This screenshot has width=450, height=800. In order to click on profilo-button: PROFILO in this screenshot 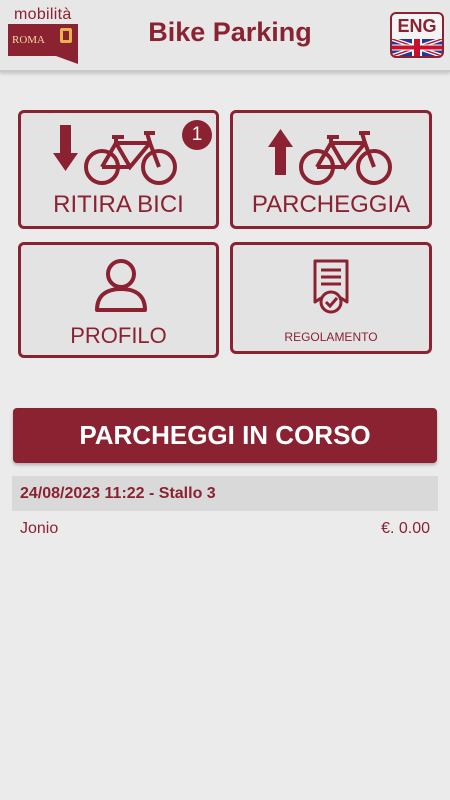, I will do `click(118, 300)`.